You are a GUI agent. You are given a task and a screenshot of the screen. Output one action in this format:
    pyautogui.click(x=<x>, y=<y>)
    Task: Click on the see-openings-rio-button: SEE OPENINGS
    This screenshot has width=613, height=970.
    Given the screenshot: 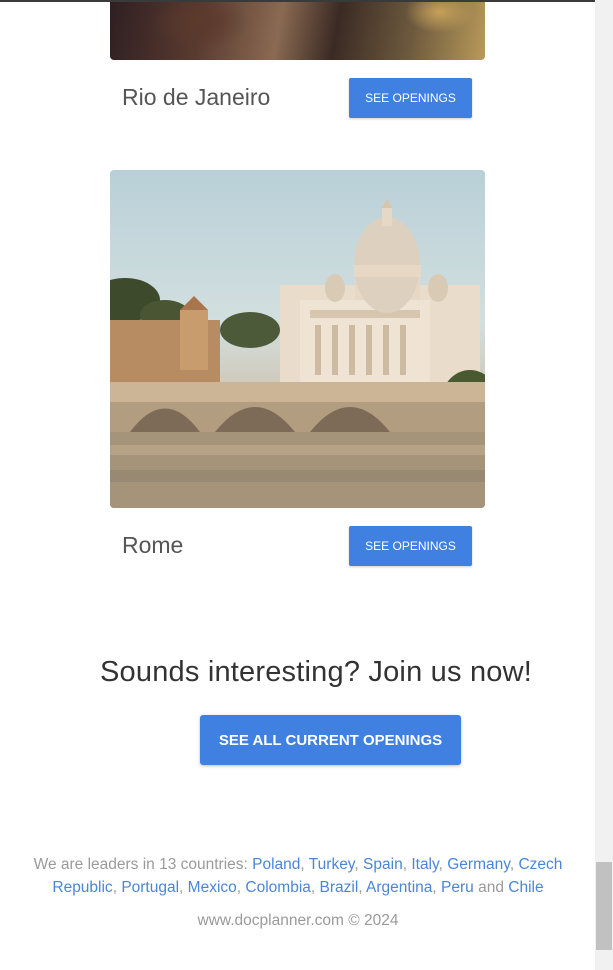 What is the action you would take?
    pyautogui.click(x=410, y=98)
    